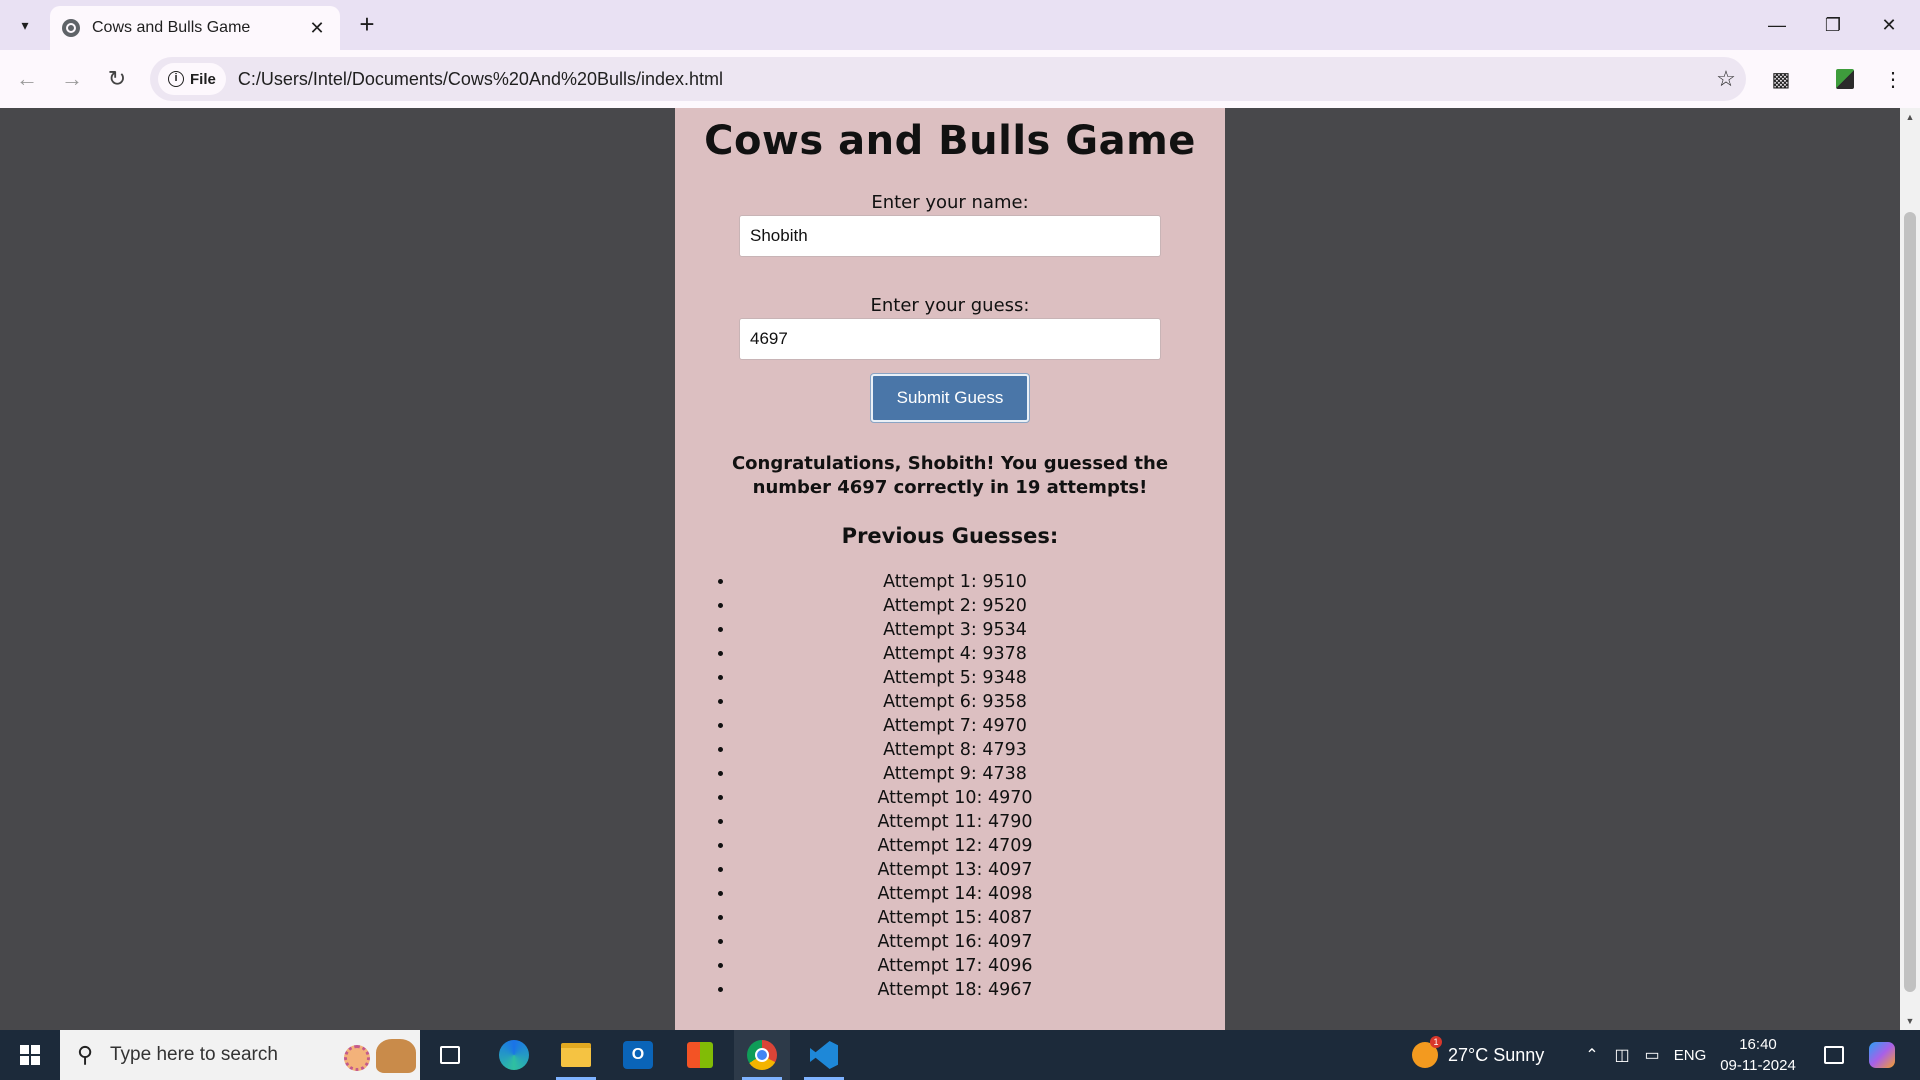  I want to click on edge-icon, so click(514, 1055).